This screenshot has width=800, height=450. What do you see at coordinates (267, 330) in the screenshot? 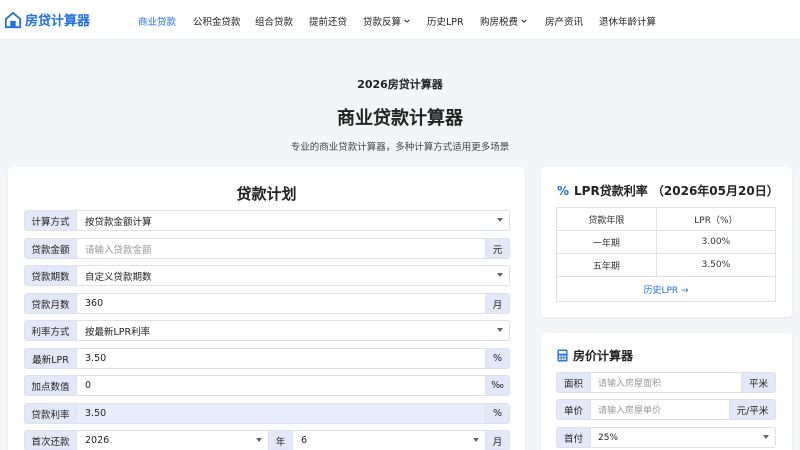
I see `rate-method-select: 利率方式 按最新LPR利率` at bounding box center [267, 330].